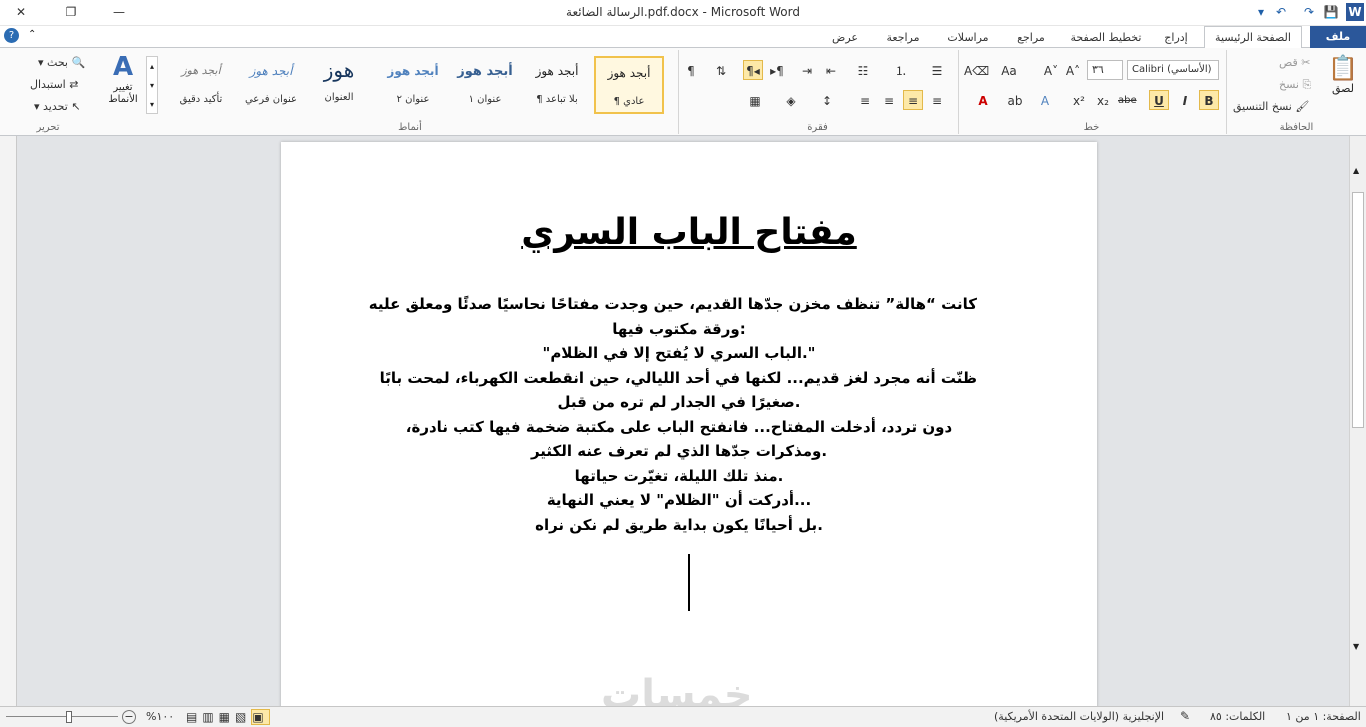 This screenshot has width=1366, height=727. What do you see at coordinates (339, 97) in the screenshot?
I see `style-name: العنوان` at bounding box center [339, 97].